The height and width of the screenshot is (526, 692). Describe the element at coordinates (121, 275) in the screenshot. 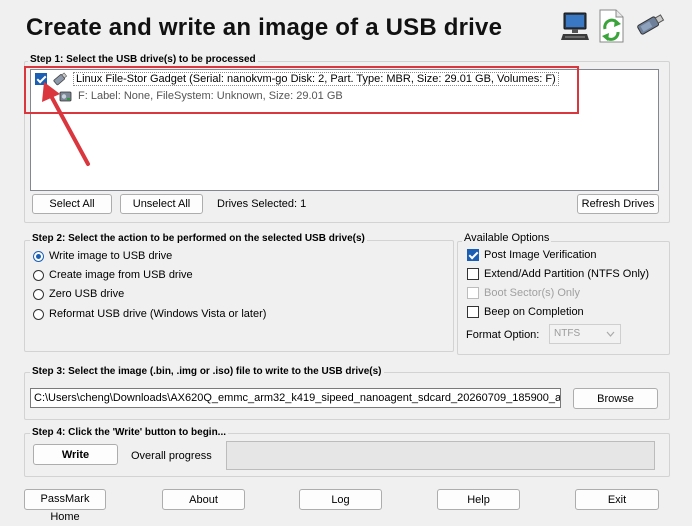

I see `radio-label: Create image from USB drive` at that location.